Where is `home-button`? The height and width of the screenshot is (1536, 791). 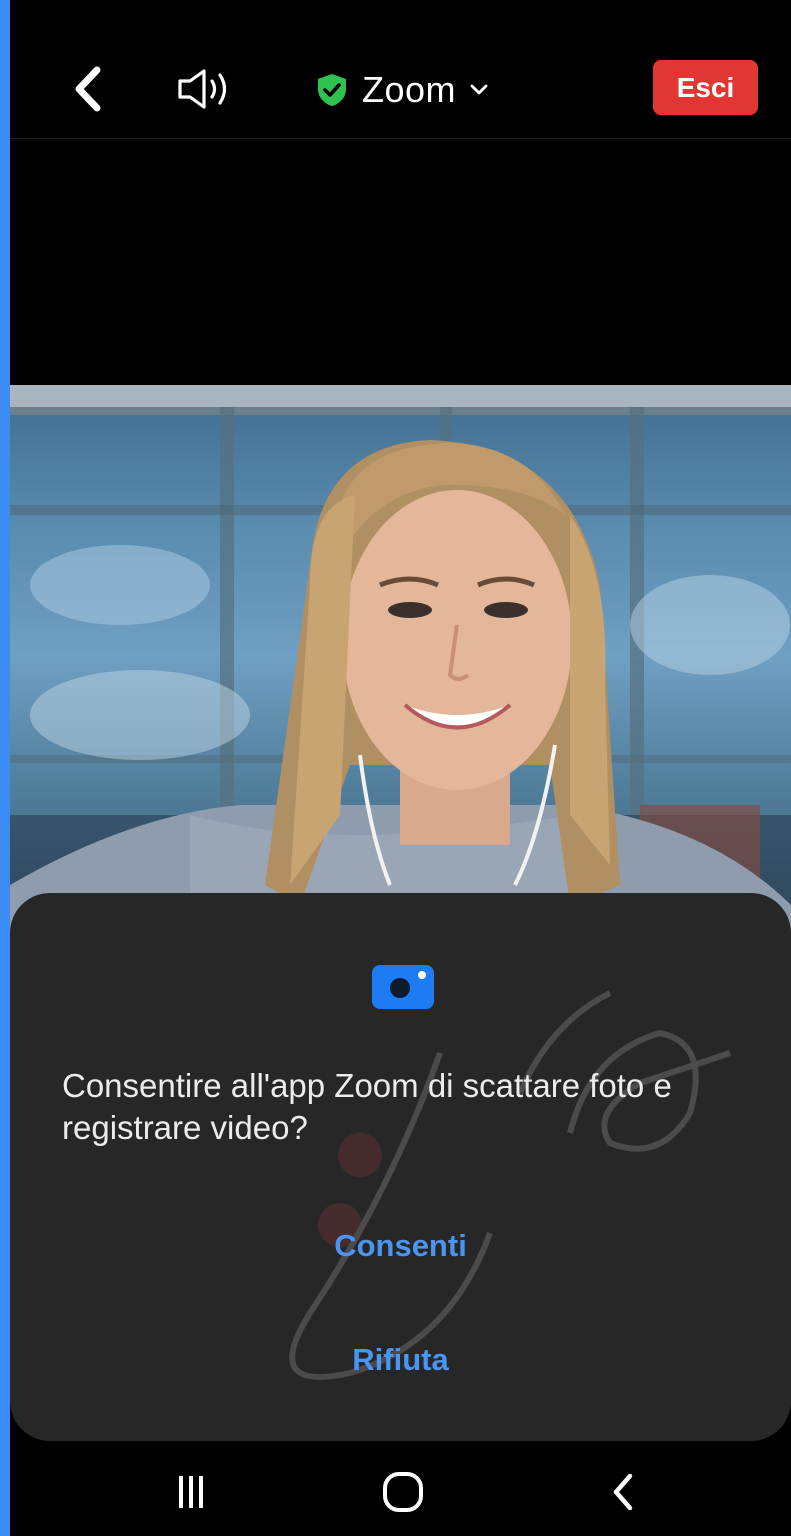
home-button is located at coordinates (403, 1492).